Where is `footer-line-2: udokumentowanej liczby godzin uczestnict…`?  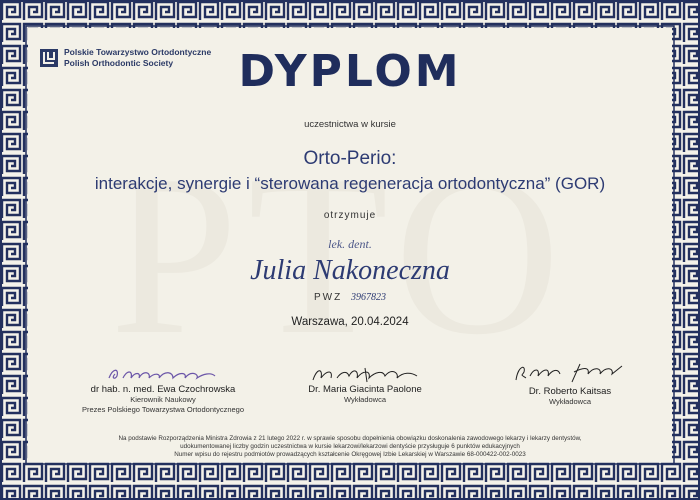 footer-line-2: udokumentowanej liczby godzin uczestnict… is located at coordinates (350, 446).